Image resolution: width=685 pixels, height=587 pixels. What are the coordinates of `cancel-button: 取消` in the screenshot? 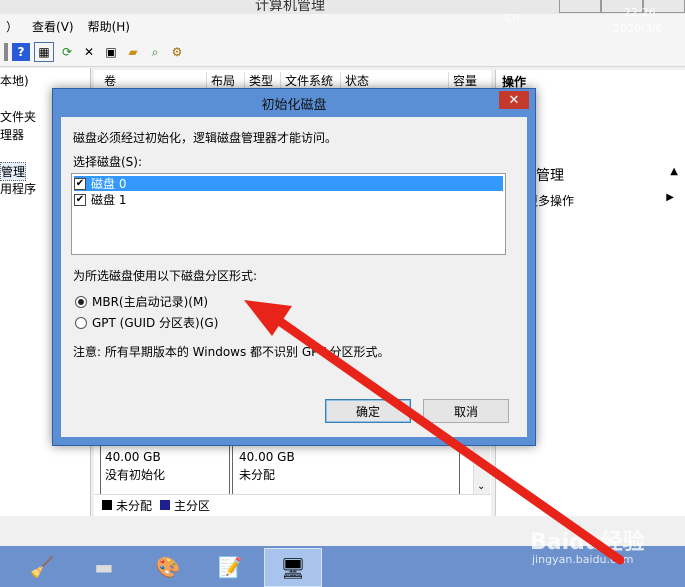 It's located at (466, 411).